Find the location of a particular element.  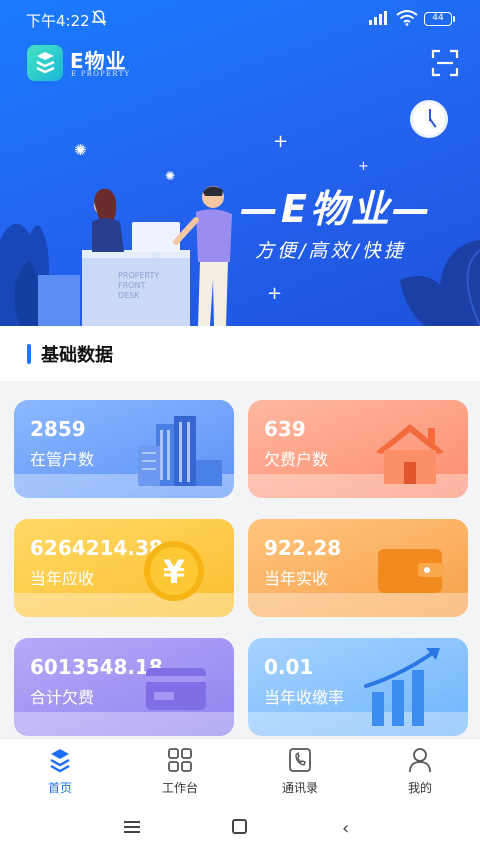

recent-apps-icon is located at coordinates (132, 827).